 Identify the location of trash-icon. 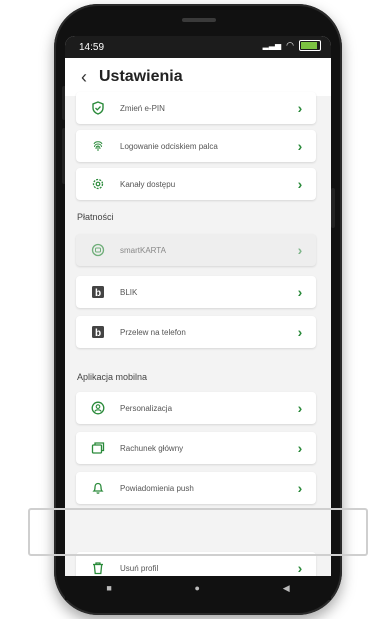
(98, 566).